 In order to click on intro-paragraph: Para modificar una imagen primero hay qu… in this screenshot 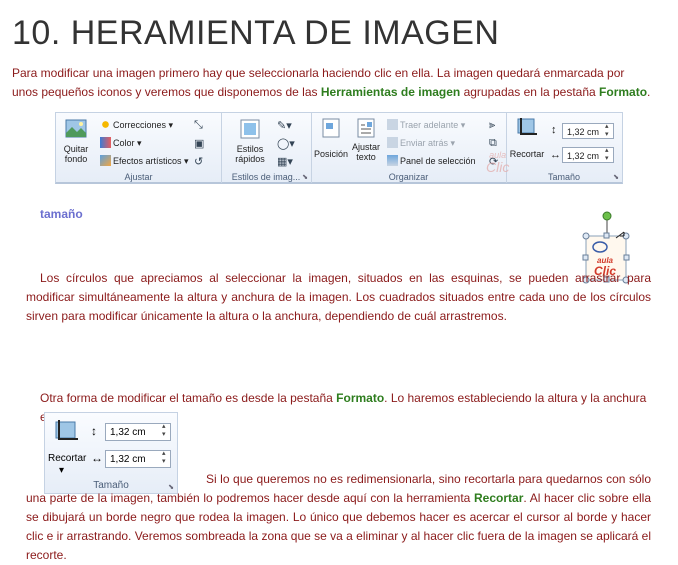, I will do `click(331, 82)`.